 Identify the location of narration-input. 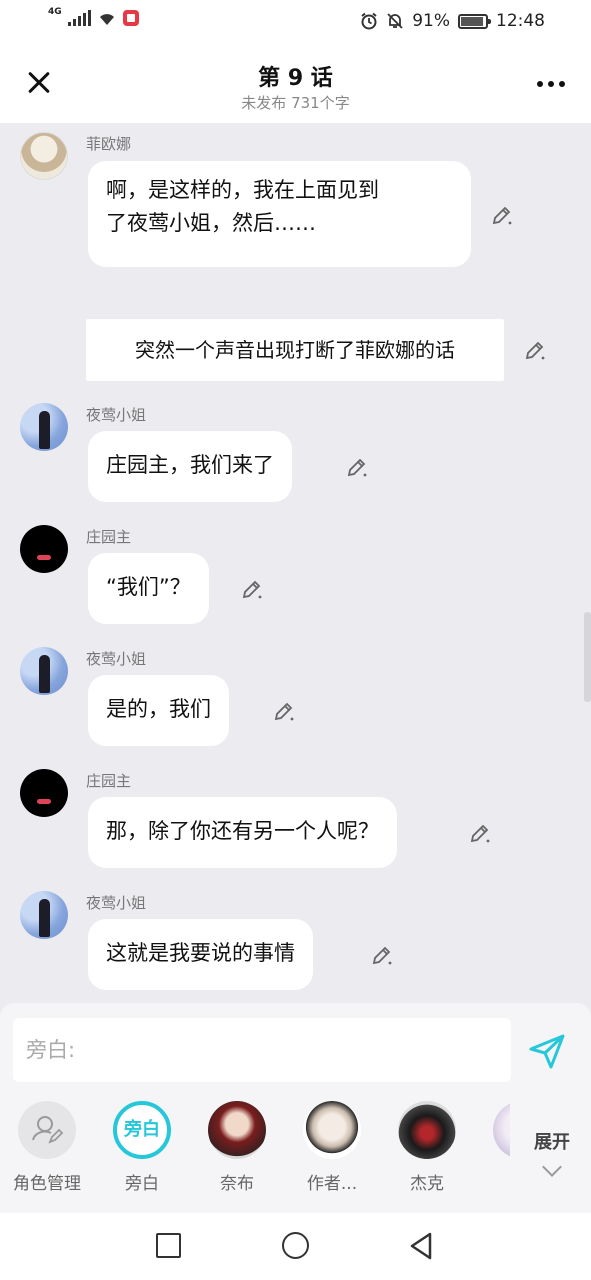
(262, 1050).